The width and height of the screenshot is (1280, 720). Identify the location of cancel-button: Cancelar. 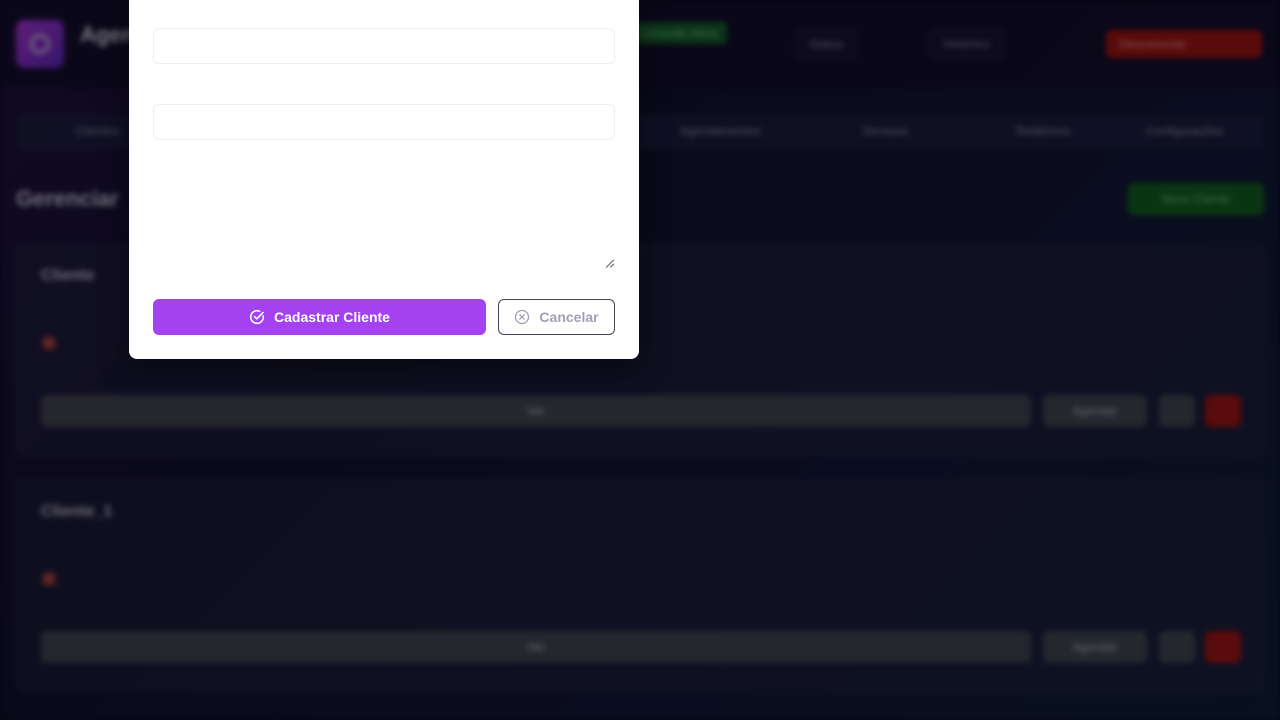
(556, 317).